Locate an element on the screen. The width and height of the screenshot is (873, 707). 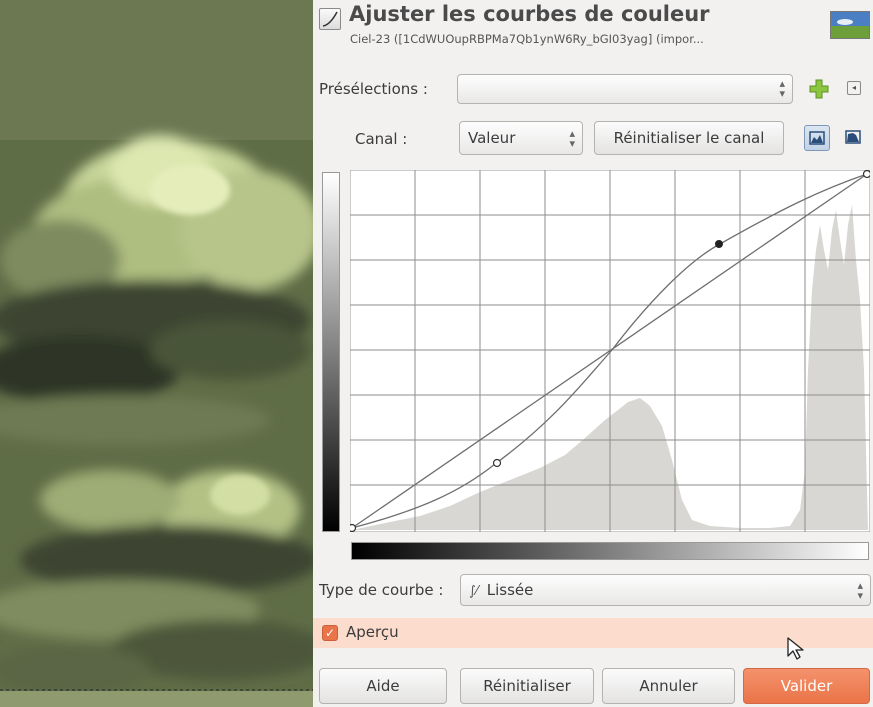
smooth-curve-icon: ∫⁄ is located at coordinates (473, 591).